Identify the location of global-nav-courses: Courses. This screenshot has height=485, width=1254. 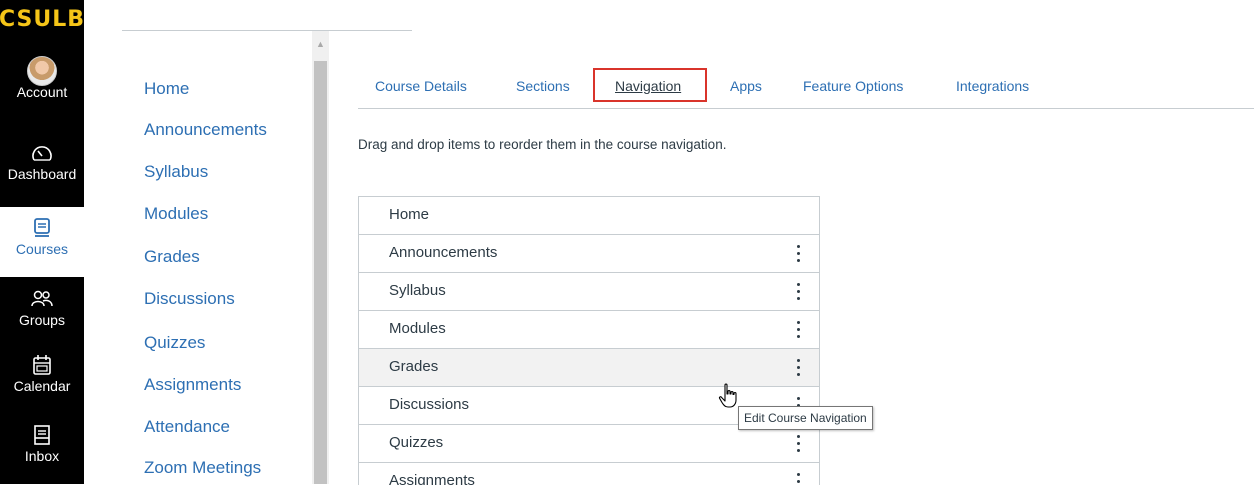
(42, 242).